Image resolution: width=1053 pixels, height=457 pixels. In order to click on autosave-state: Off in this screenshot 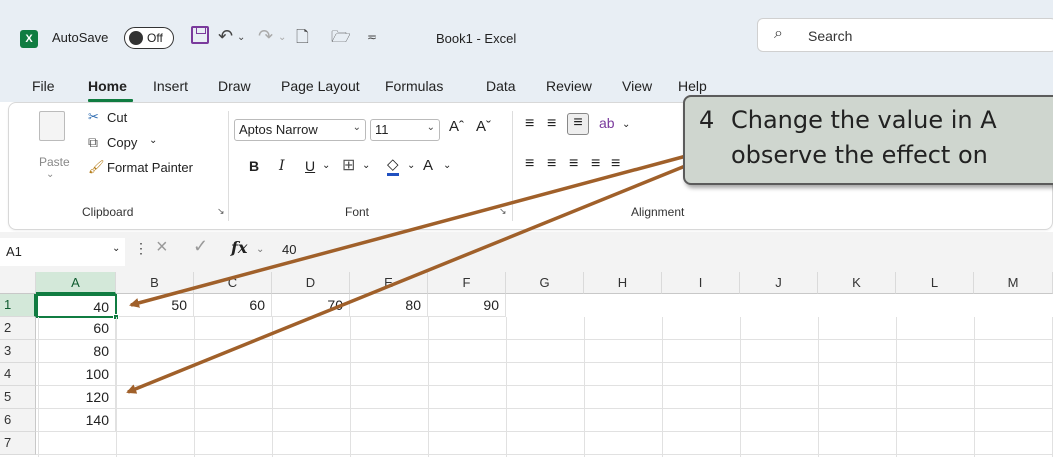, I will do `click(155, 38)`.